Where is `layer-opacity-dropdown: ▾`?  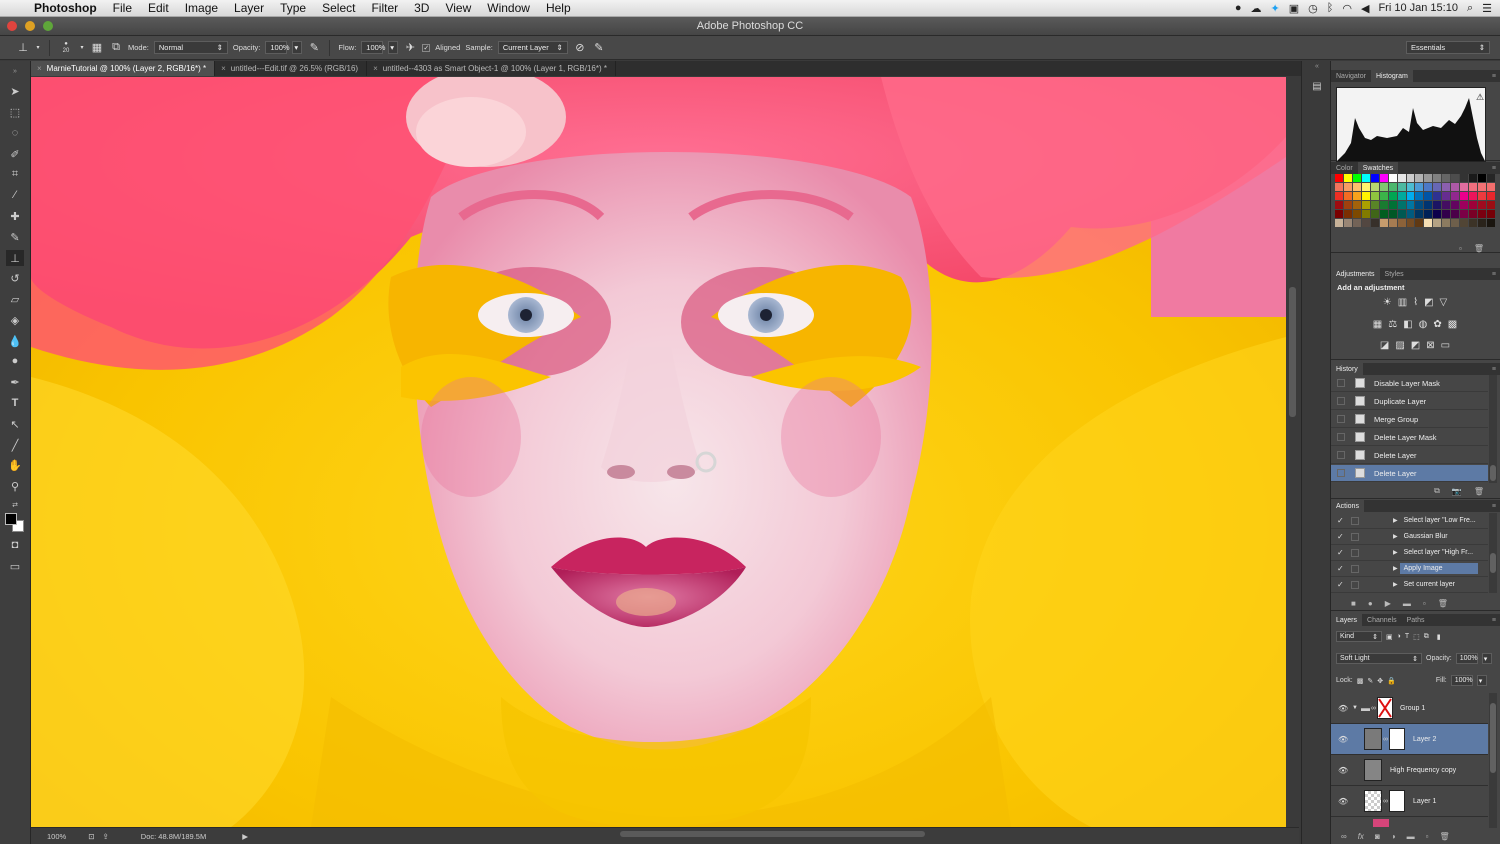 layer-opacity-dropdown: ▾ is located at coordinates (1486, 658).